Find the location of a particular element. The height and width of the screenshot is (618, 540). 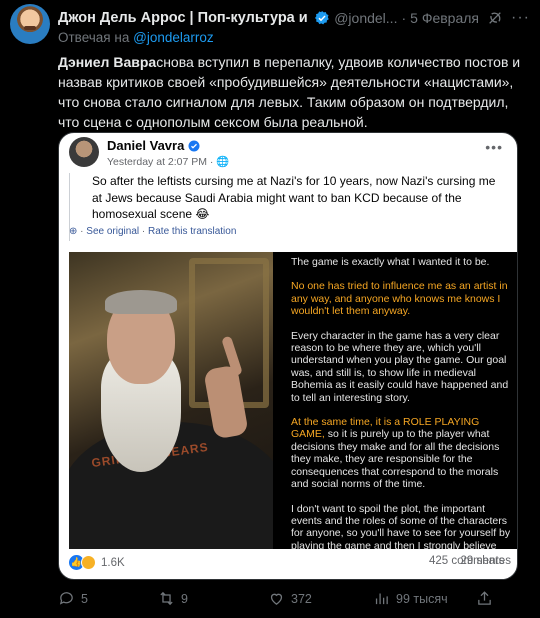

verified-badge-icon is located at coordinates (322, 18).